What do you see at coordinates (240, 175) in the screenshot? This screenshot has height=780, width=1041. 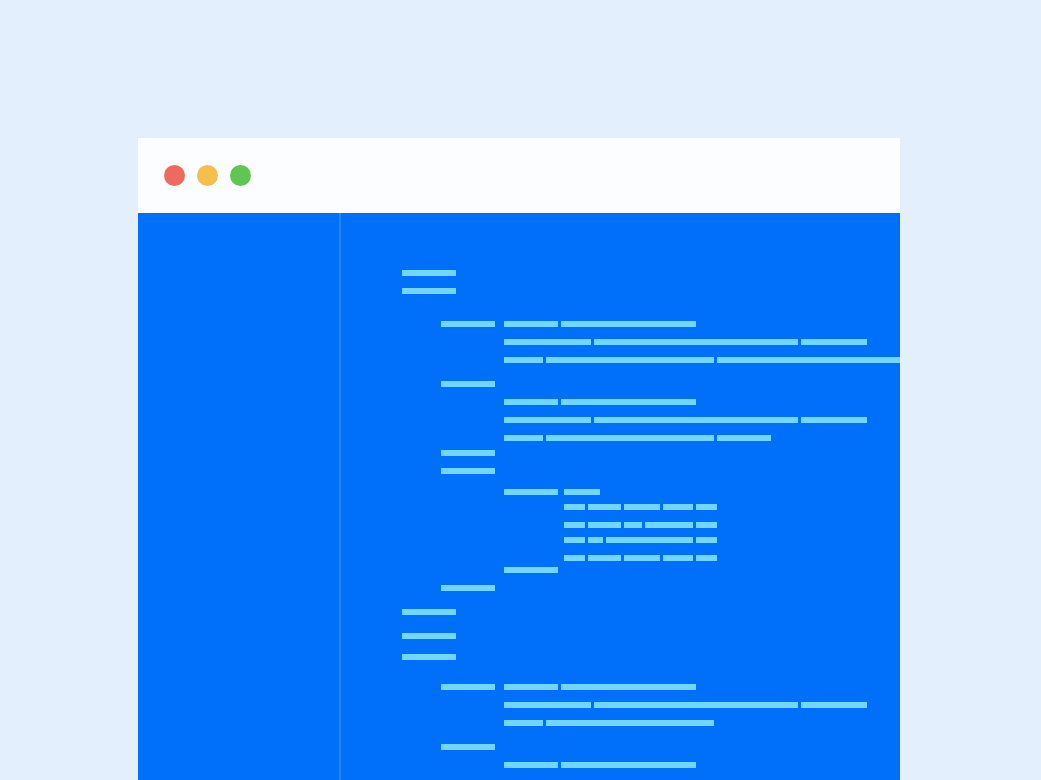 I see `zoom-button` at bounding box center [240, 175].